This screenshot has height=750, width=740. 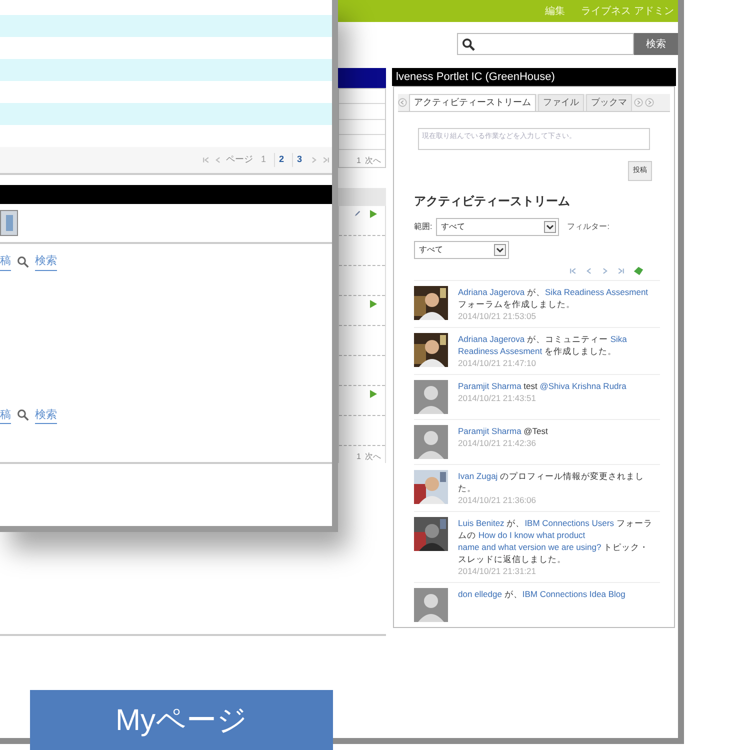 I want to click on pencil-icon, so click(x=357, y=213).